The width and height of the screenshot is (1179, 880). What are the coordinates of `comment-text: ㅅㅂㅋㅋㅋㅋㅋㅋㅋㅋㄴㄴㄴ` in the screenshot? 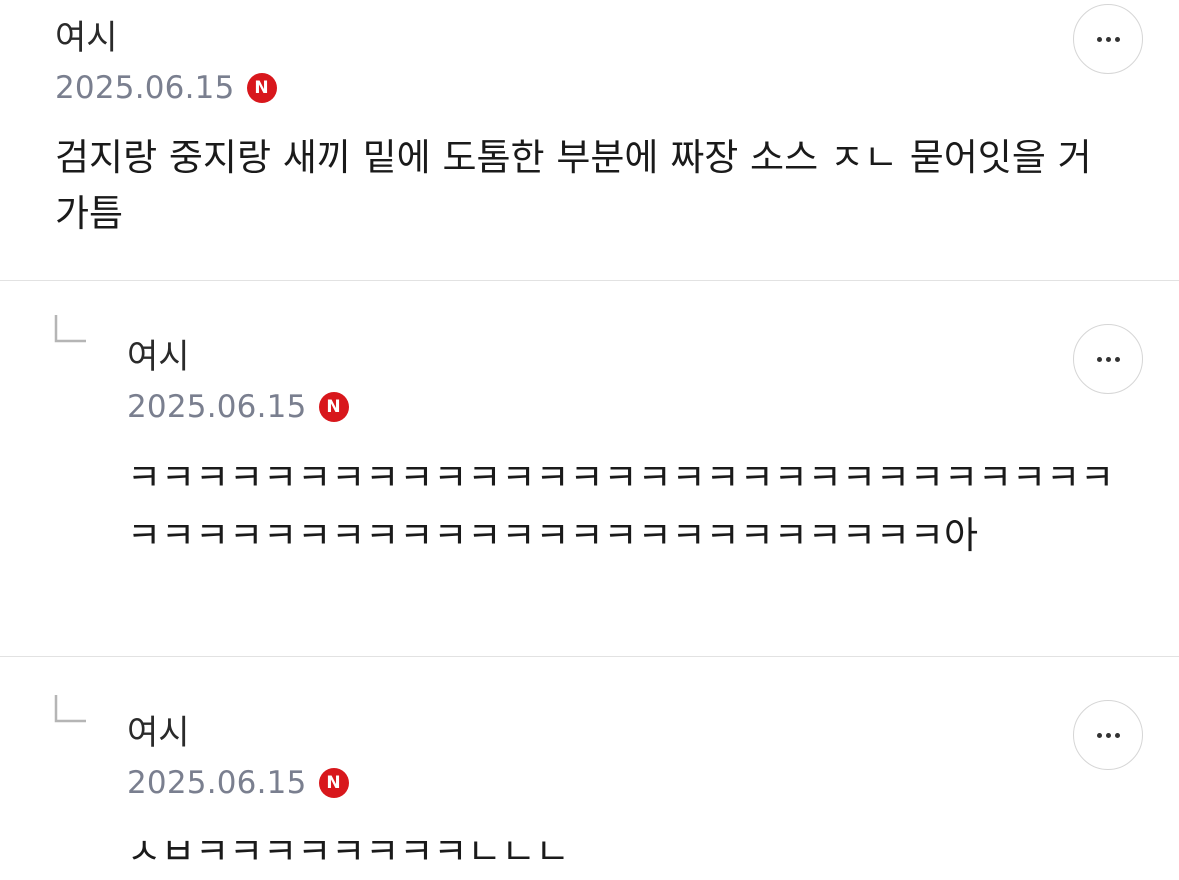 It's located at (348, 851).